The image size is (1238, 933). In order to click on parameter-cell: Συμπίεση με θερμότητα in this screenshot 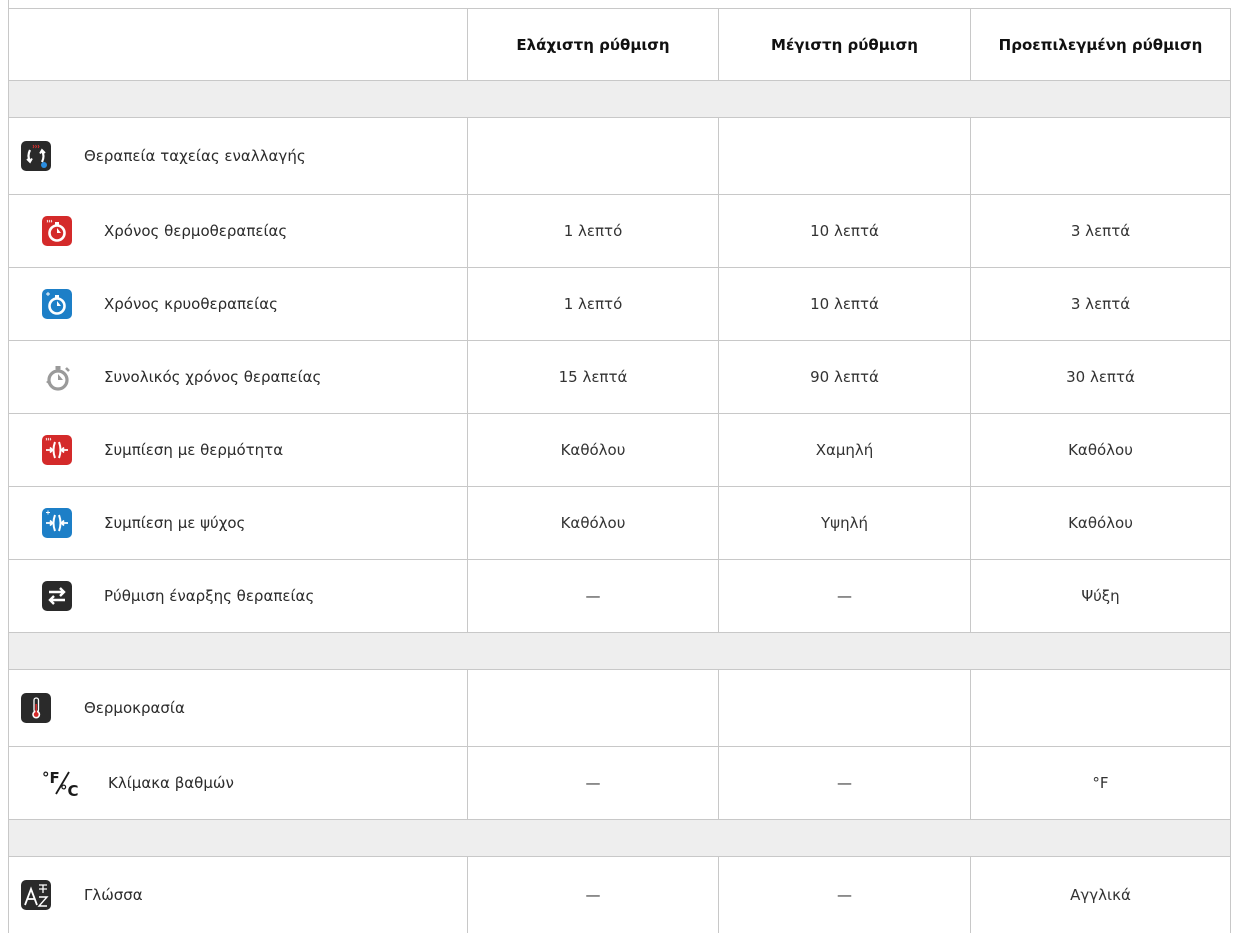, I will do `click(238, 450)`.